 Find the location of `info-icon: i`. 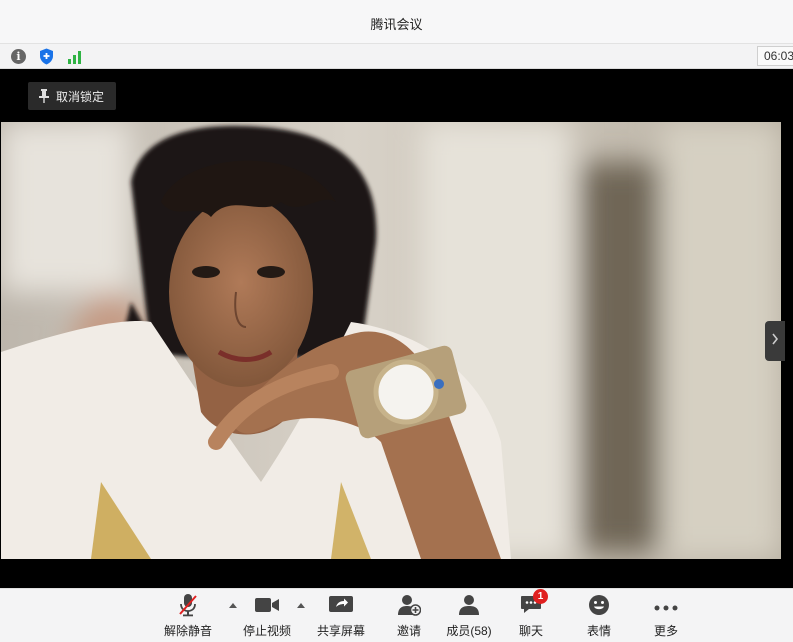

info-icon: i is located at coordinates (18, 56).